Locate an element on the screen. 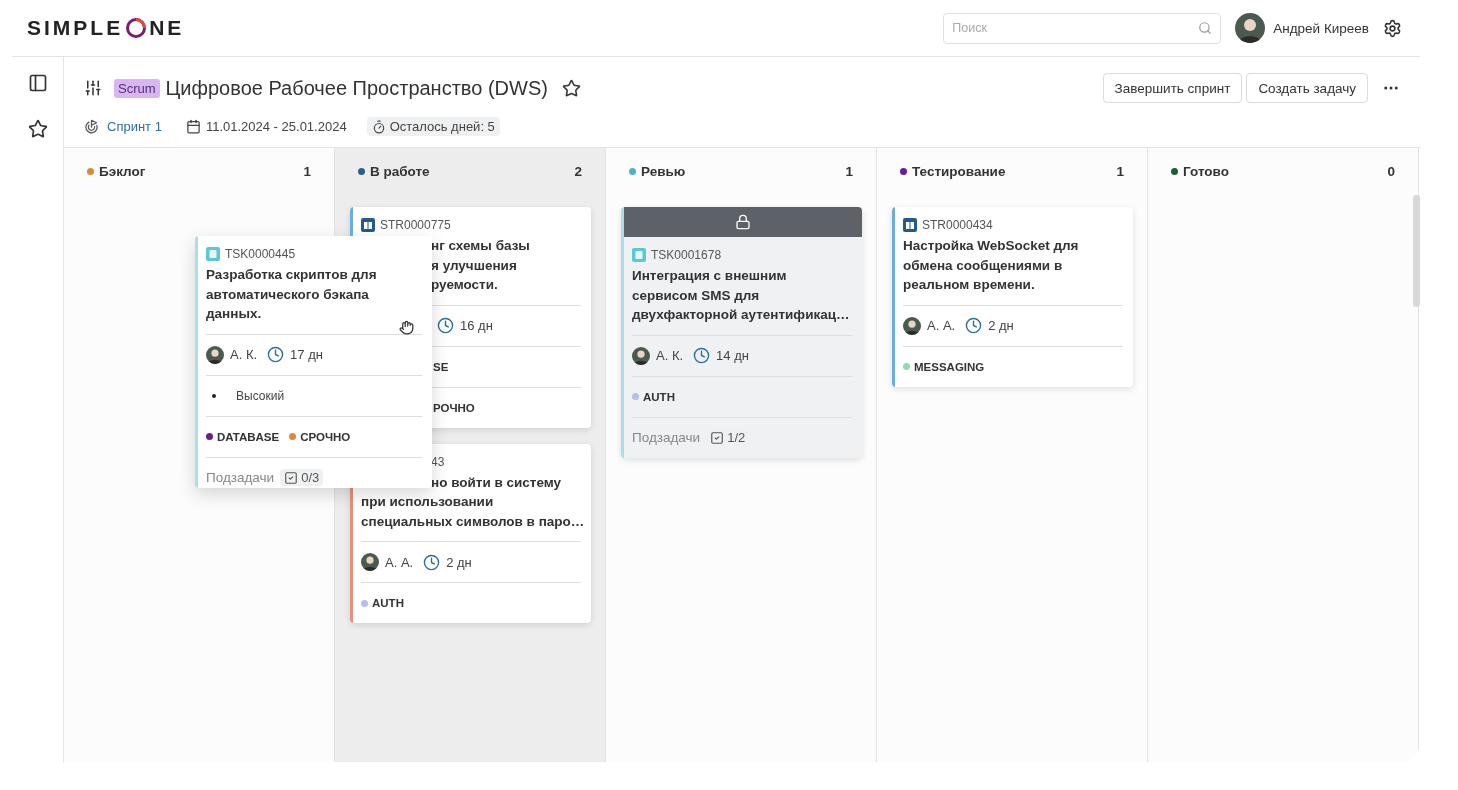  dragged-task-card: TSK0000445 Разработка скриптов для автоматического бэкапа данных. А. К. 17 дн Высокий DATABASE СРОЧНО Подзадачи 0/3 is located at coordinates (313, 362).